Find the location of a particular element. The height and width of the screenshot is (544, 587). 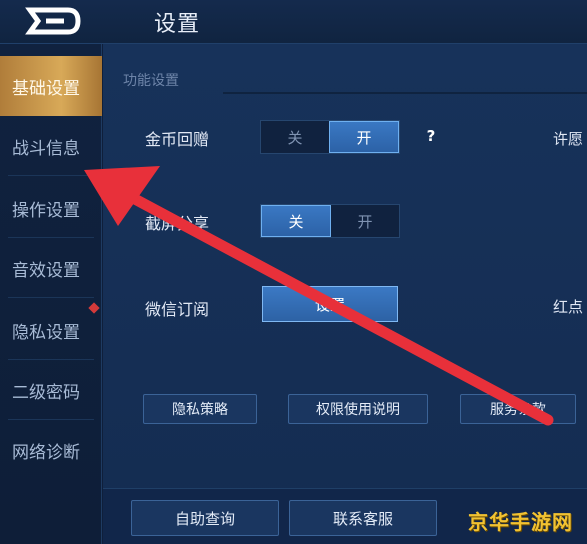

sidebar-item-label: 音效设置 is located at coordinates (46, 270).